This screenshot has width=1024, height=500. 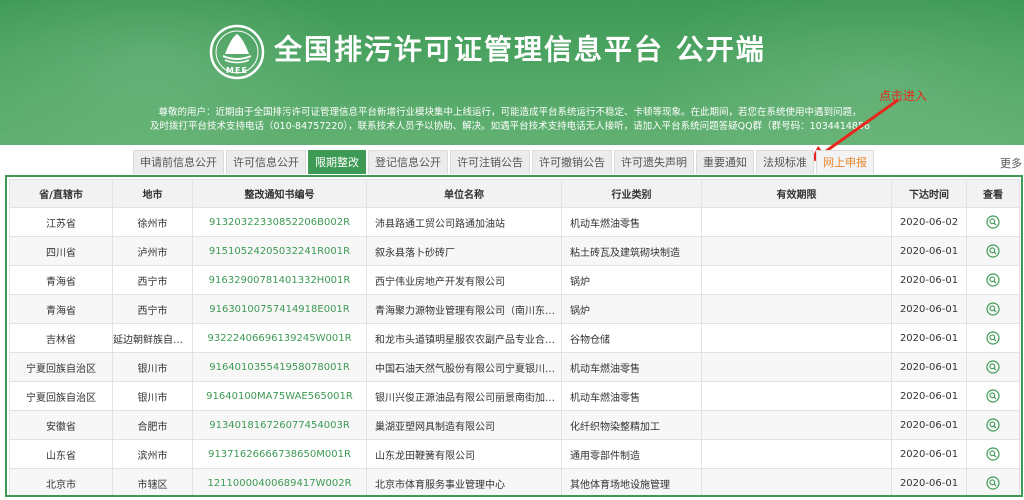 I want to click on unit-name-cell: 和龙市头道镇明星服农农副产品专业合作社, so click(x=464, y=338).